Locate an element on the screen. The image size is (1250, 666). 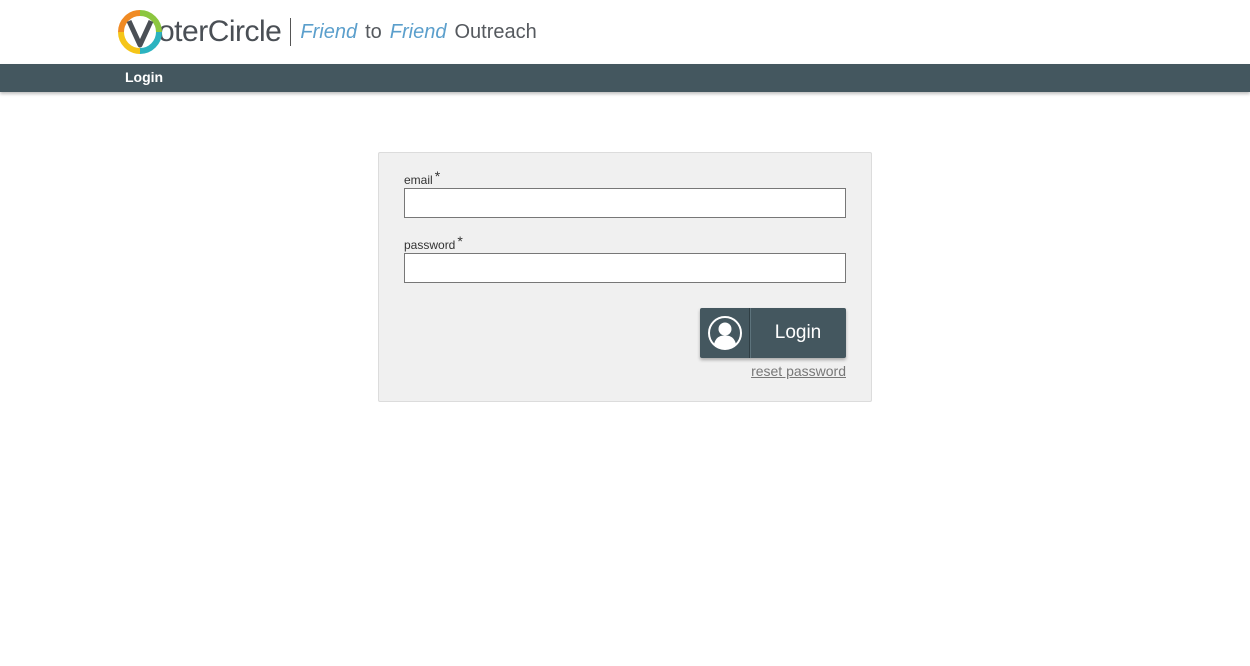
tagline: Friend to Friend Outreach is located at coordinates (418, 32).